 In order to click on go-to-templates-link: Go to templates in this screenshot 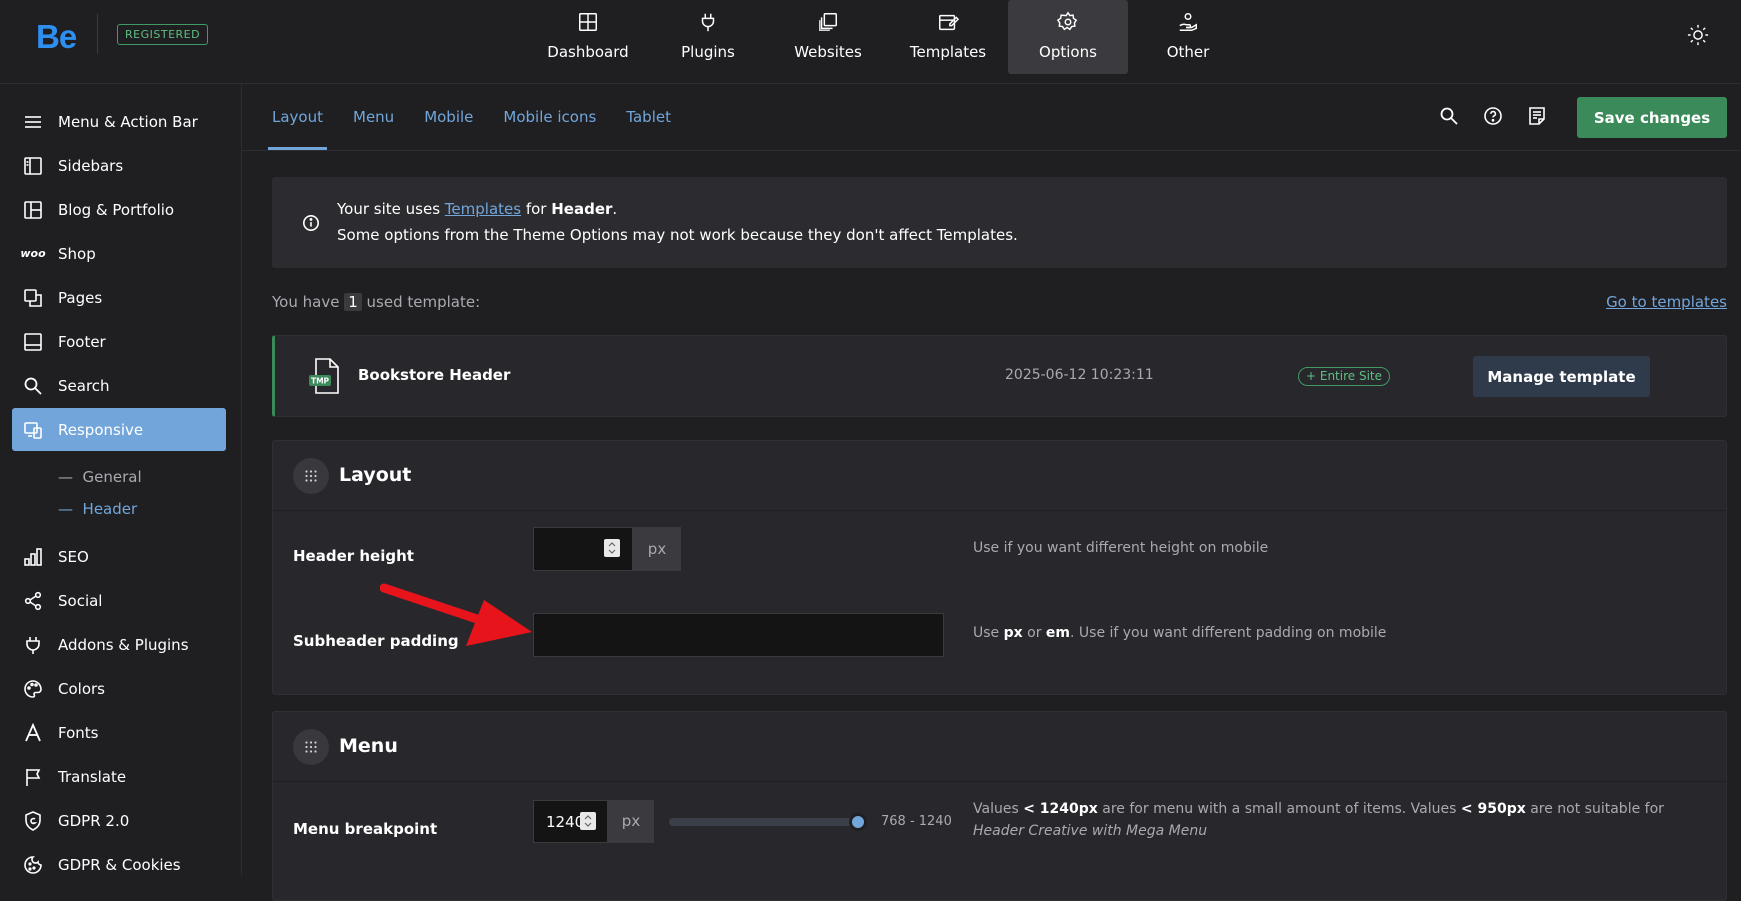, I will do `click(1666, 302)`.